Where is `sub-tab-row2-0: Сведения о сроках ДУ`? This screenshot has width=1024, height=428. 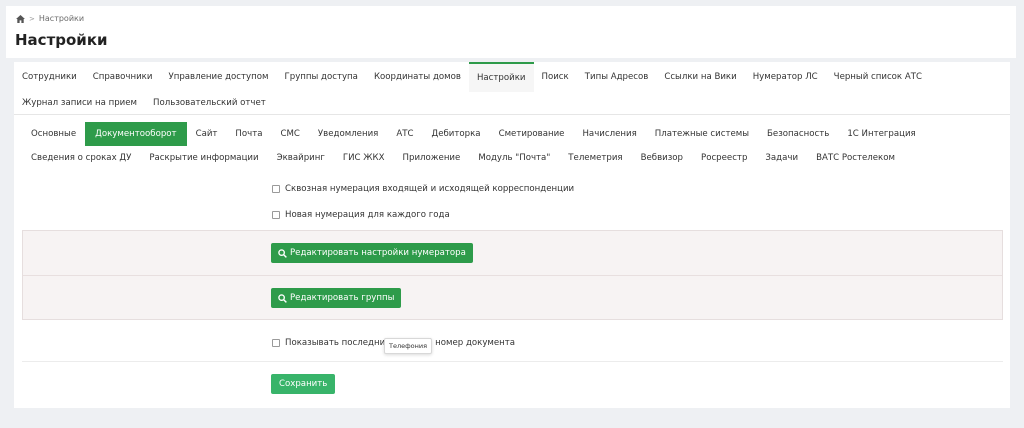 sub-tab-row2-0: Сведения о сроках ДУ is located at coordinates (81, 158).